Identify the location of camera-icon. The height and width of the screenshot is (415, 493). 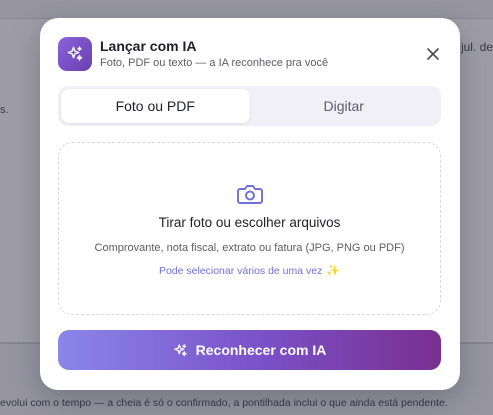
(249, 194).